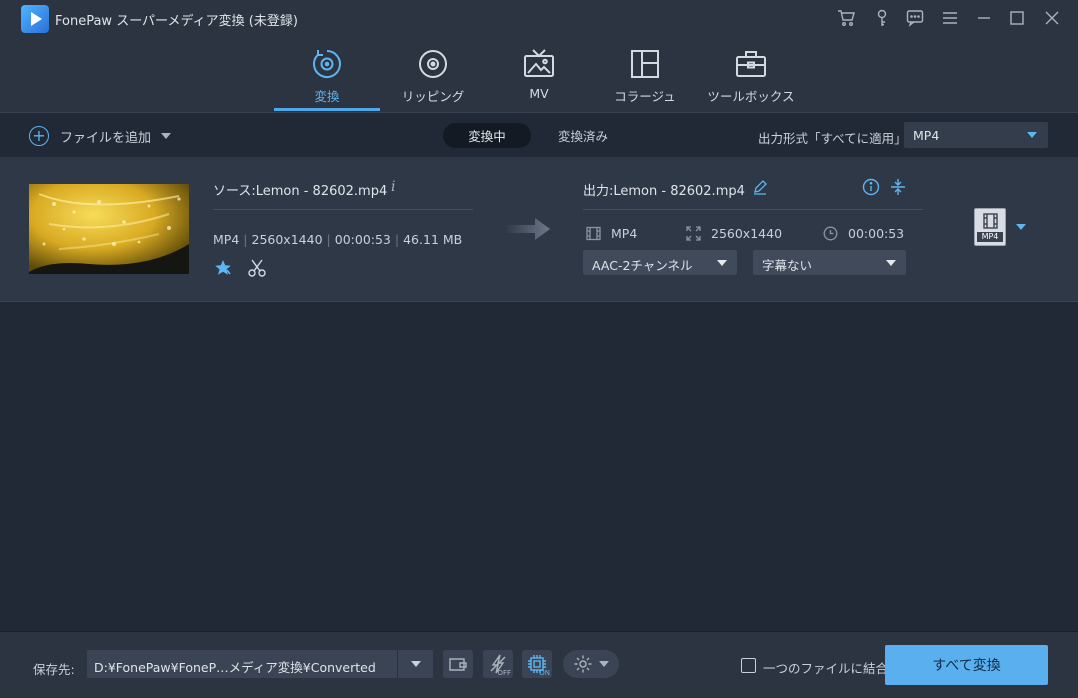  I want to click on segment-converted: 変換済み, so click(583, 135).